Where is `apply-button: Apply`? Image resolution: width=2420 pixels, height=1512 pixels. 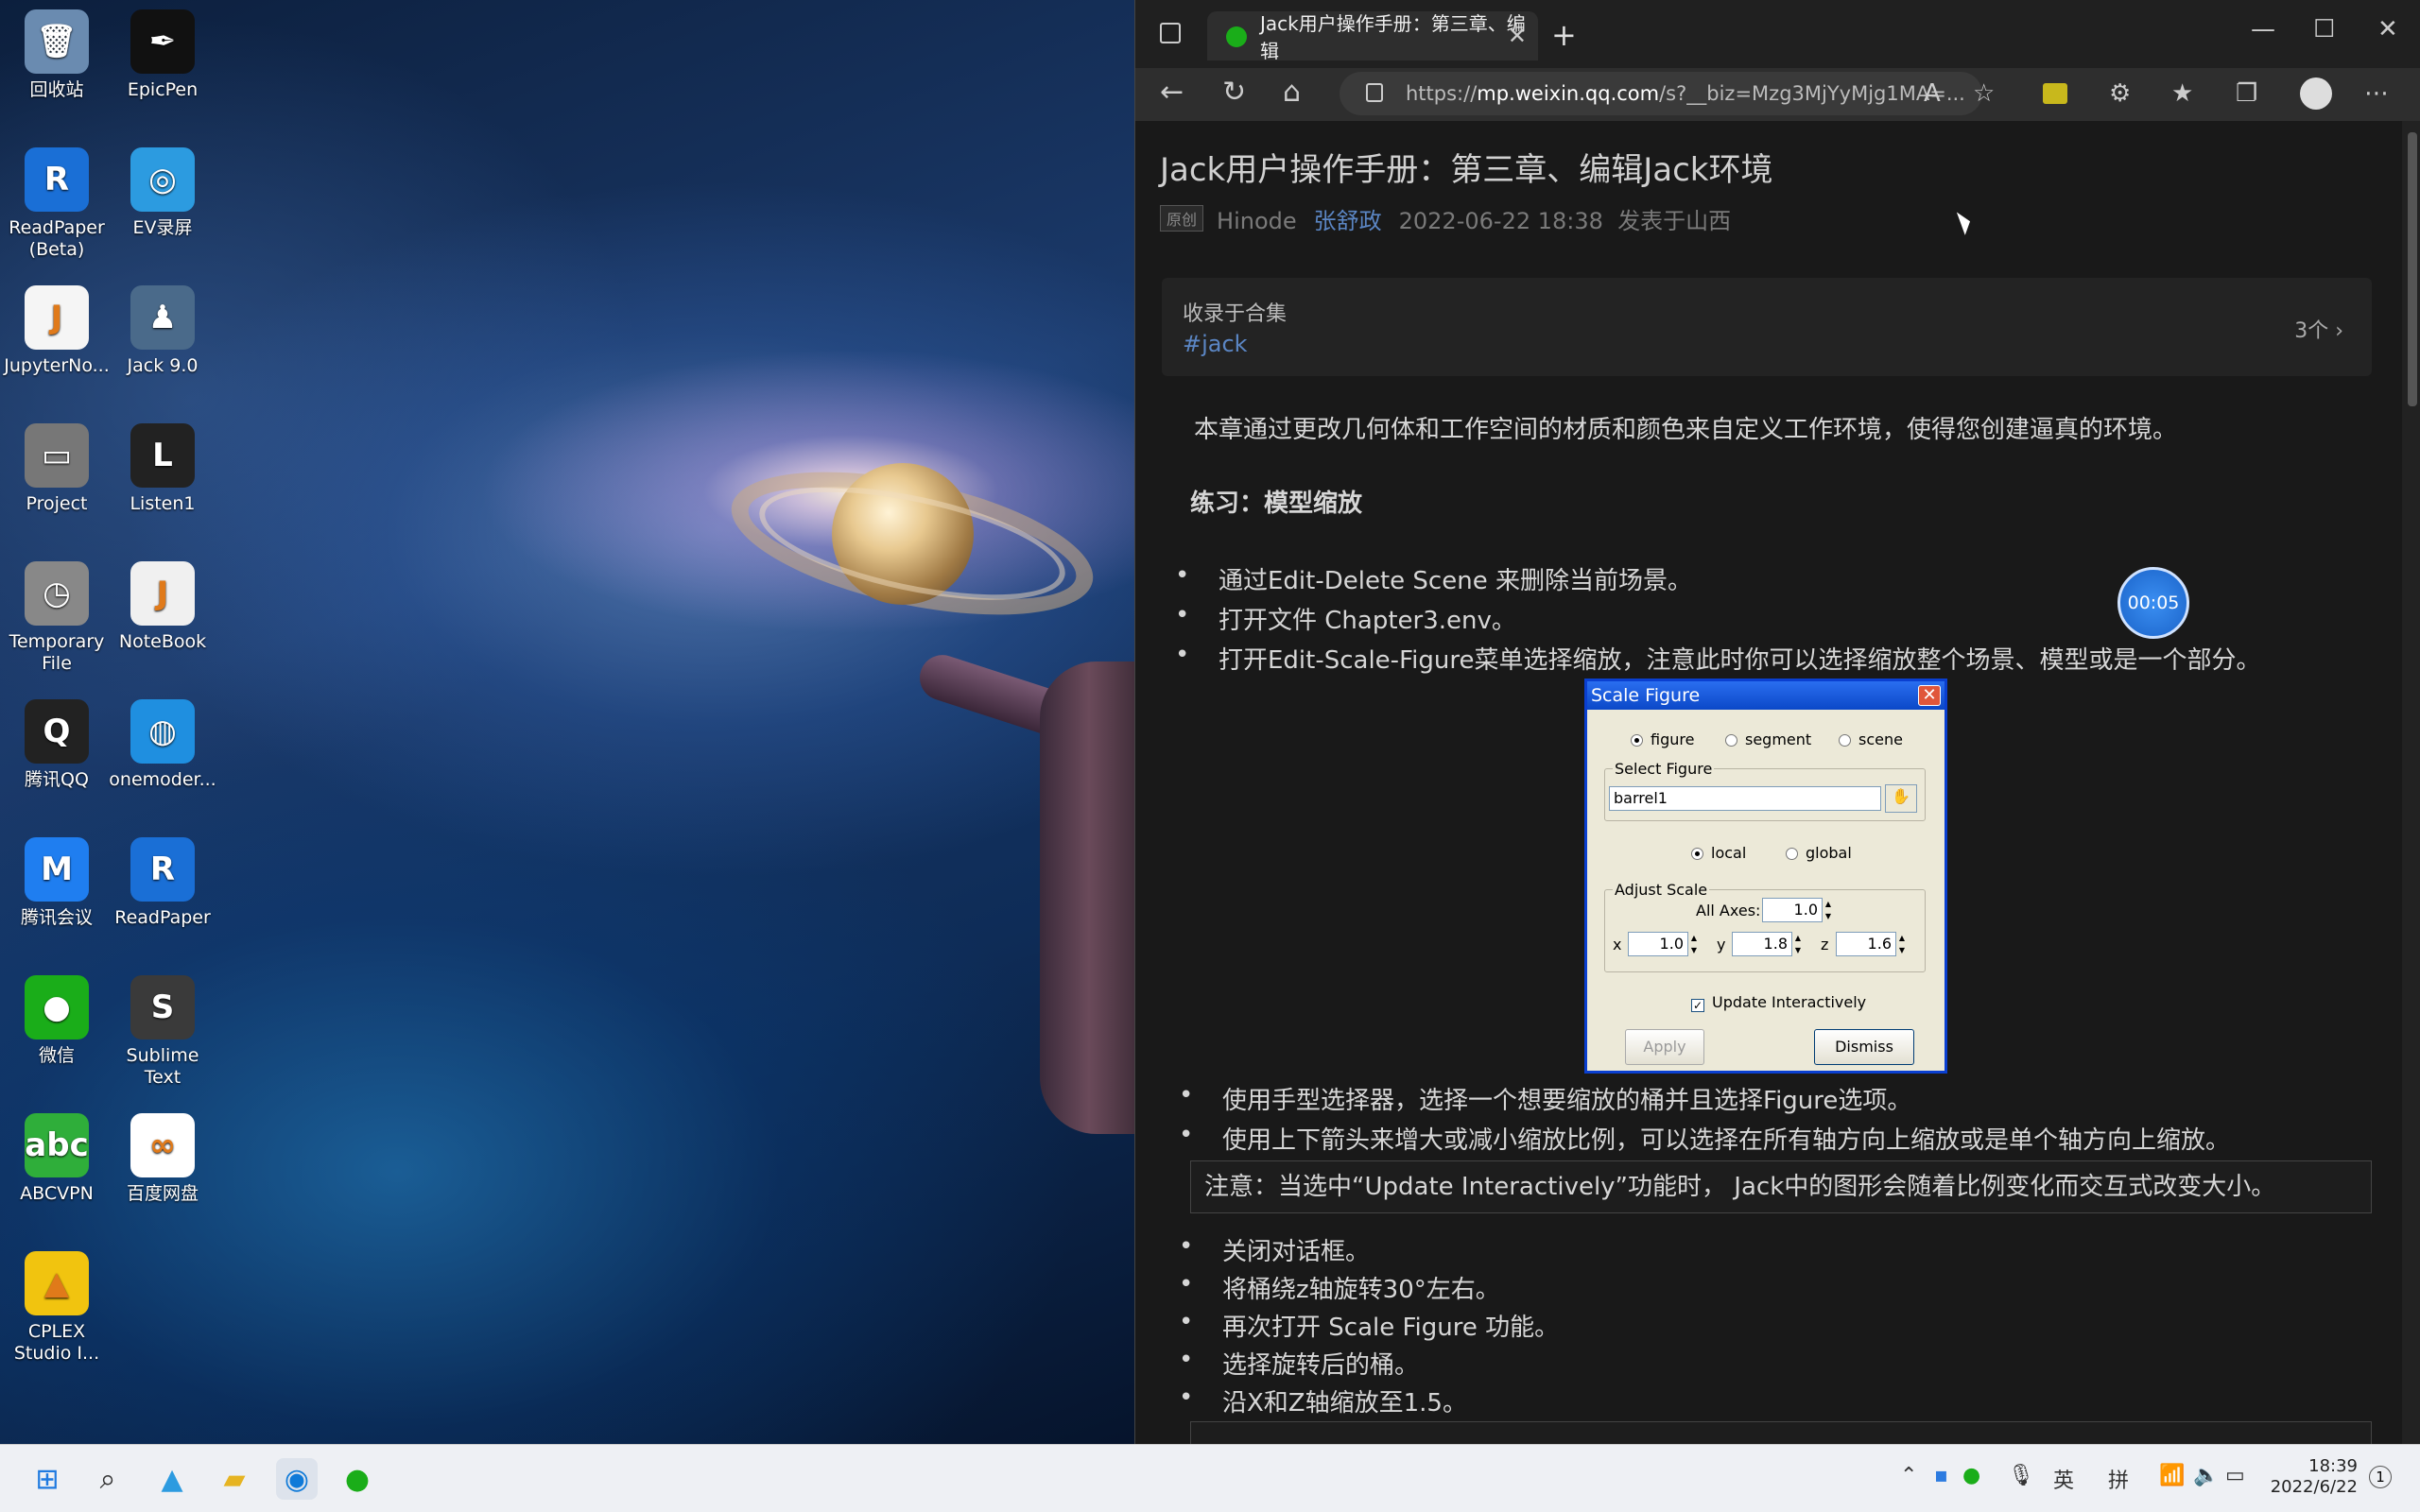 apply-button: Apply is located at coordinates (1665, 1047).